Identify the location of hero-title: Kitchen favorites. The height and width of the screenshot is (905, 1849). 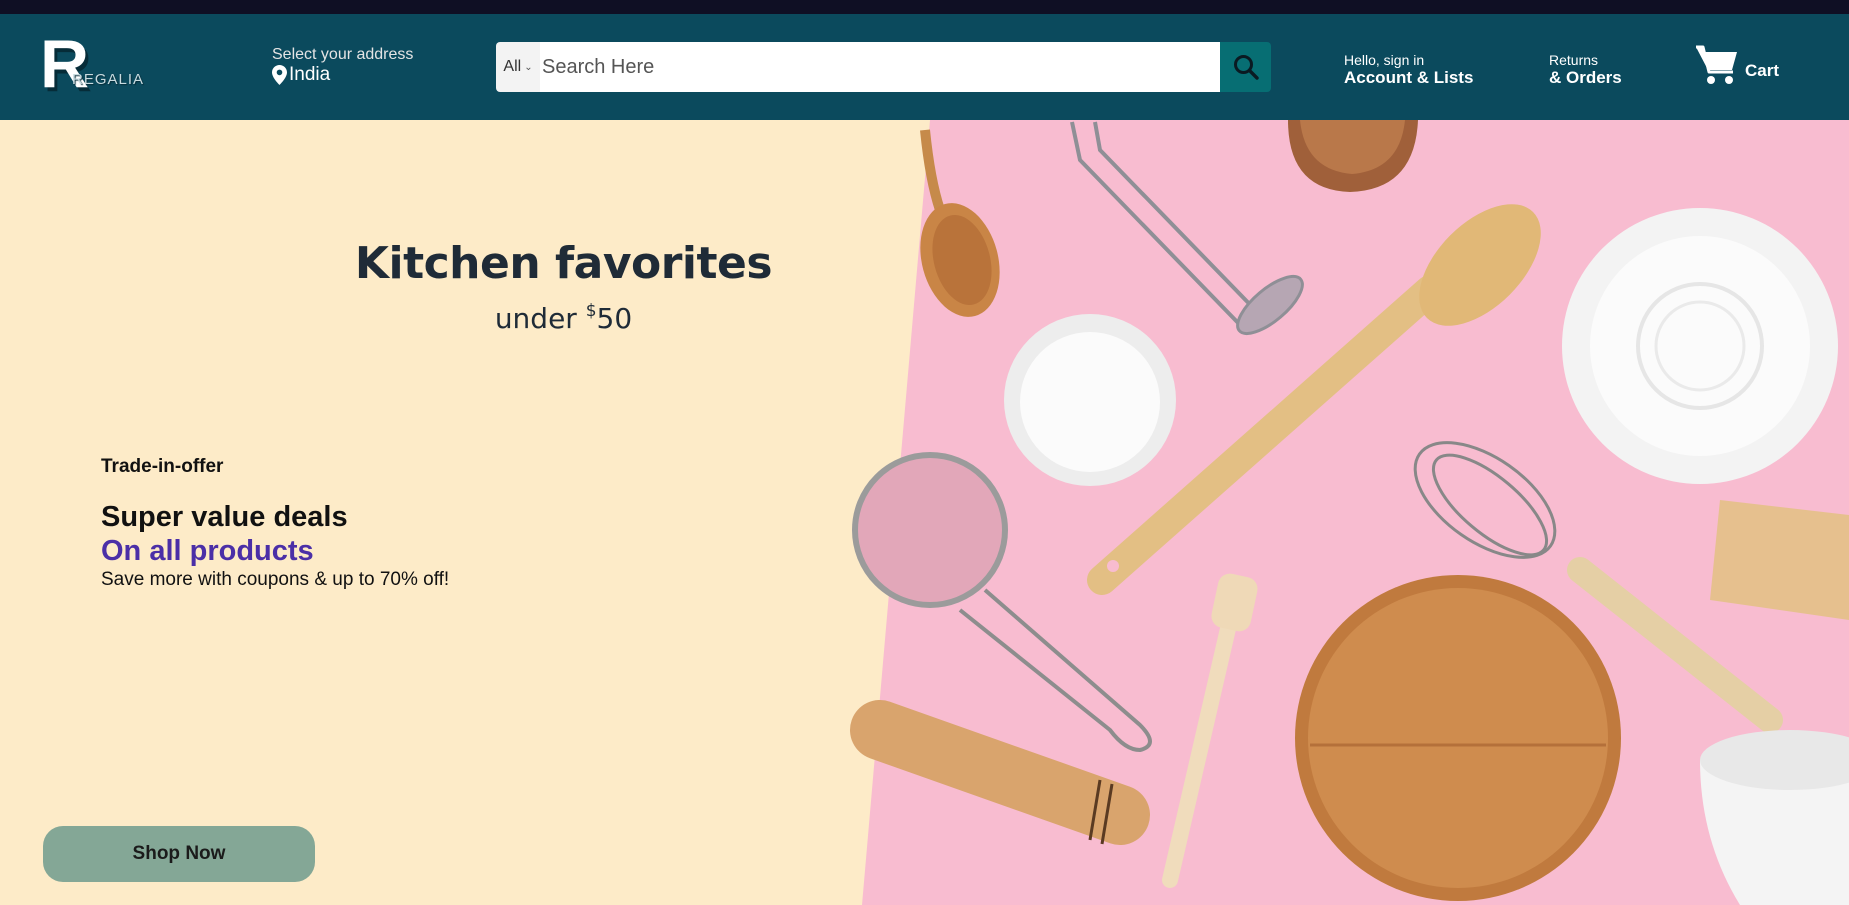
(563, 263).